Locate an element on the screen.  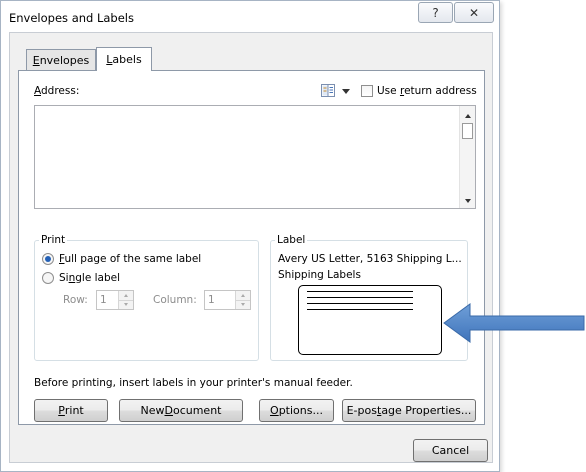
tab-envelopes-label: nvelopes is located at coordinates (64, 60).